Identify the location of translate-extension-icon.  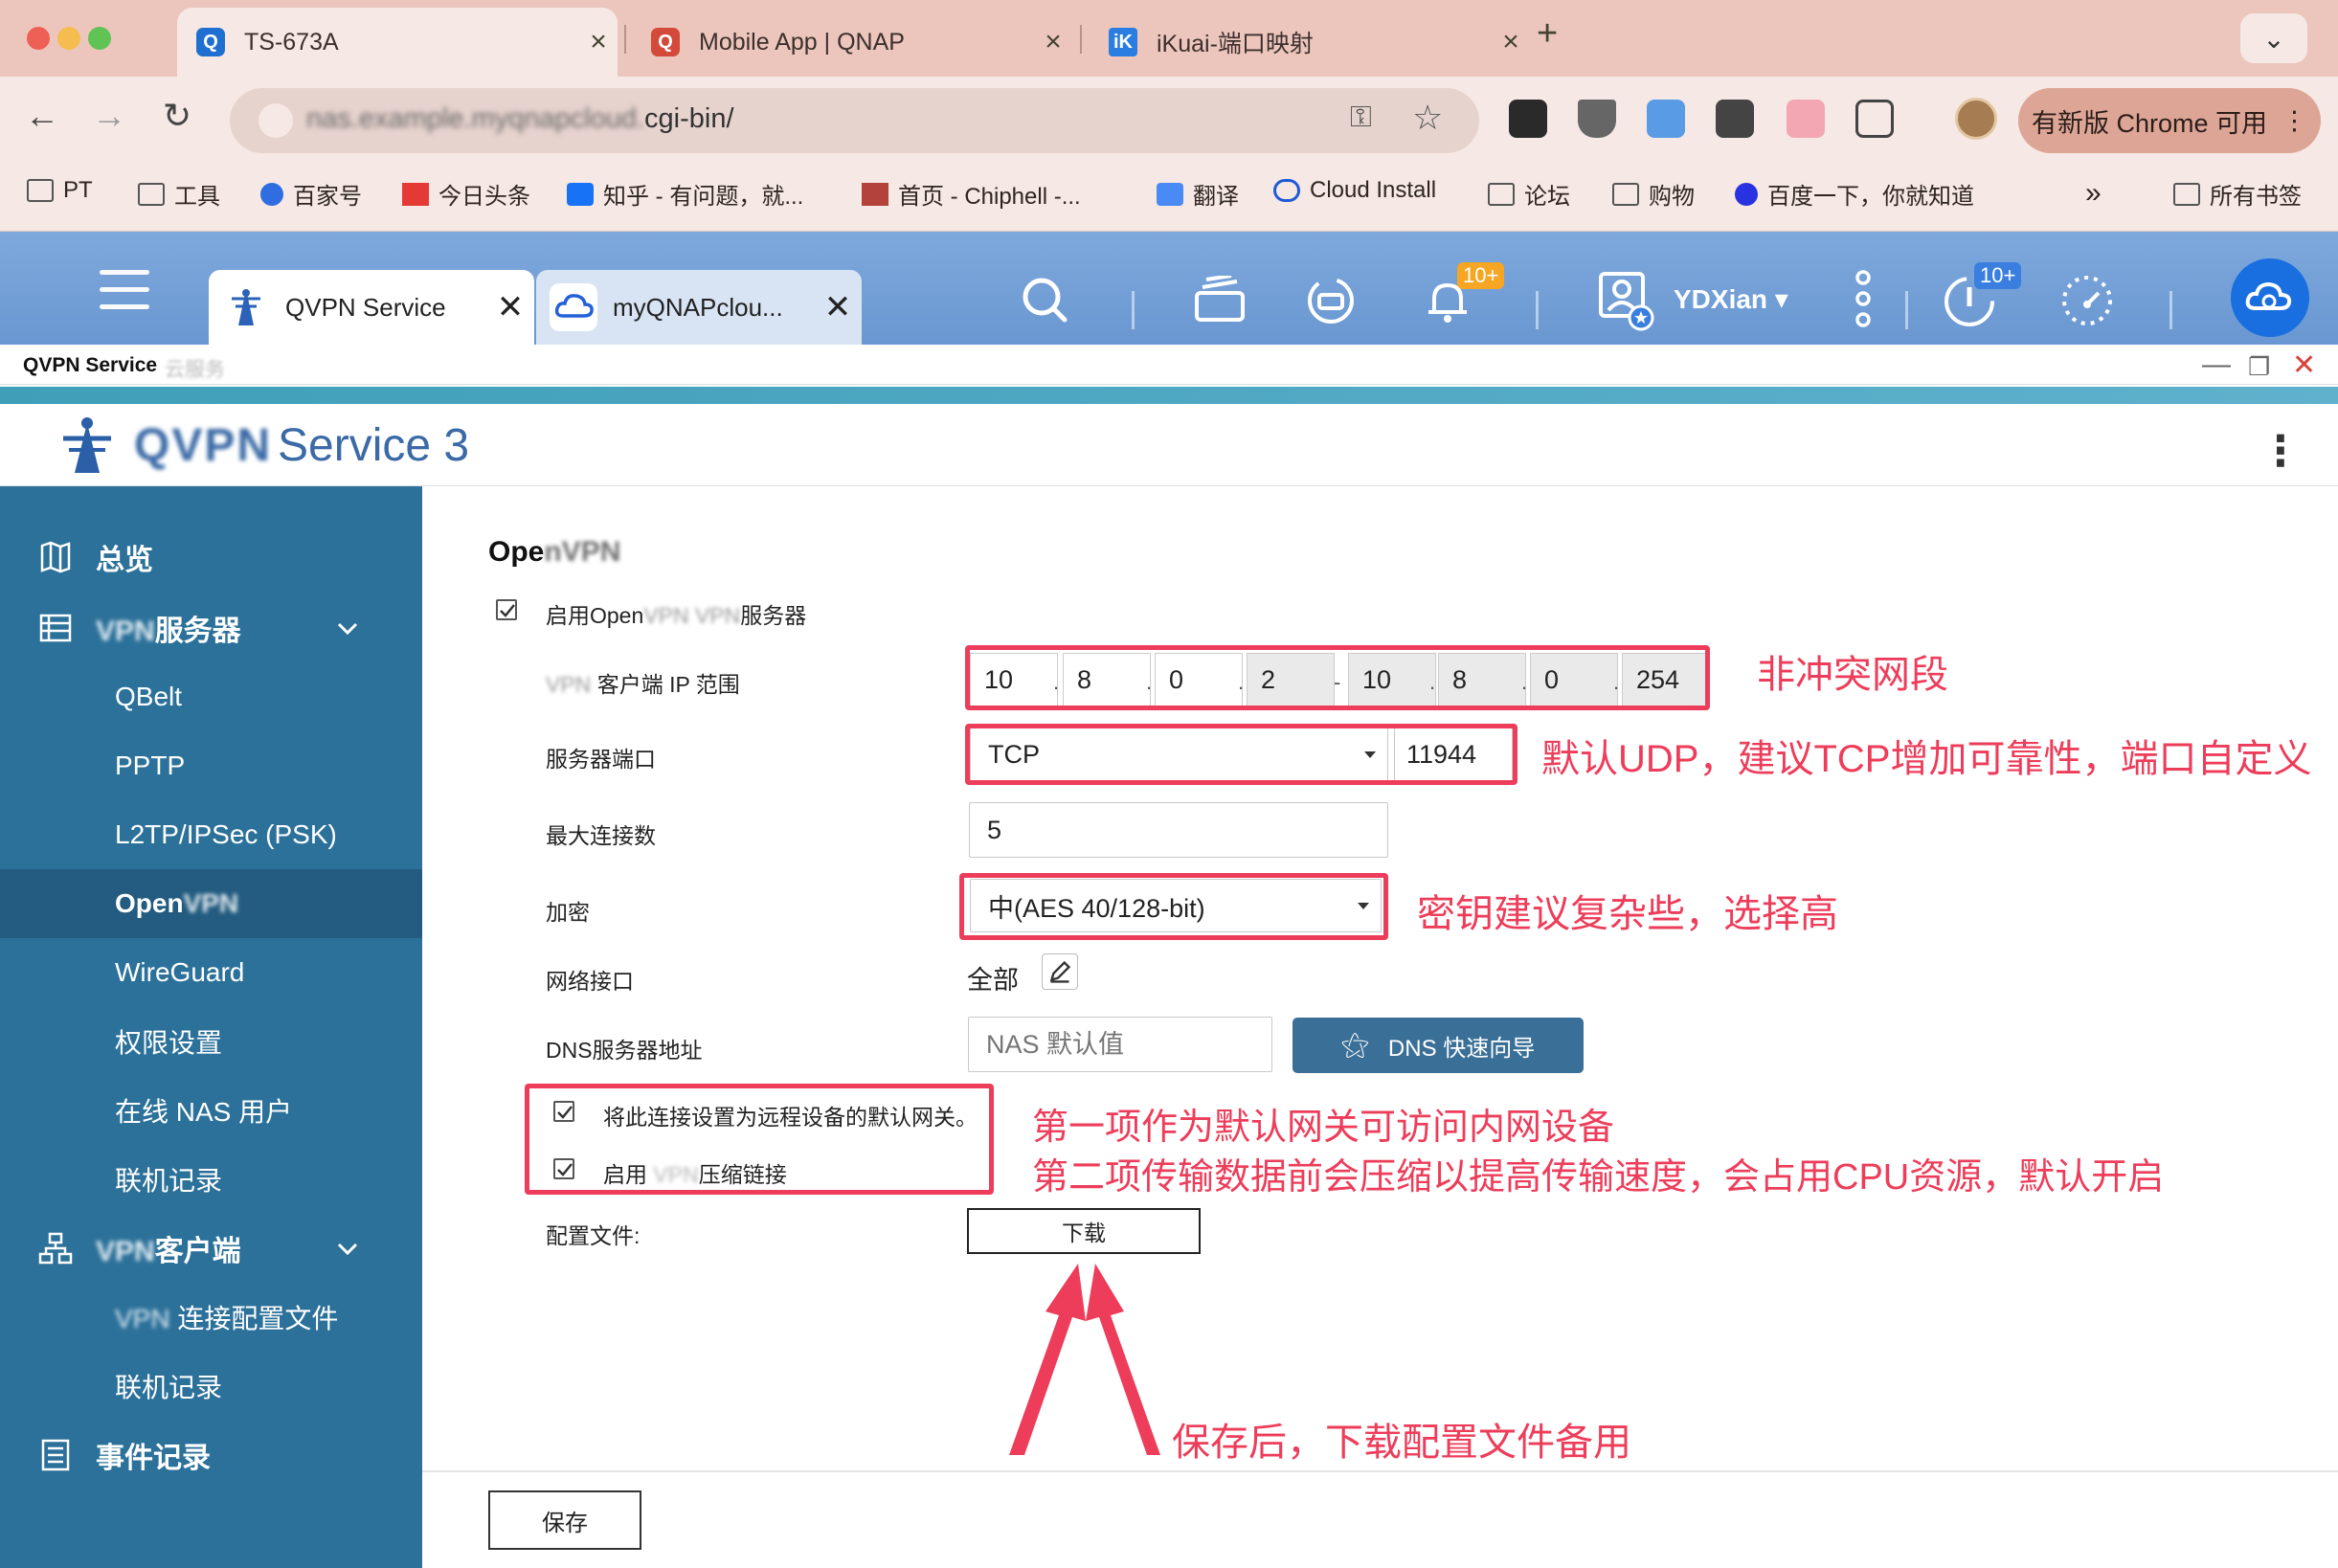
(1666, 119).